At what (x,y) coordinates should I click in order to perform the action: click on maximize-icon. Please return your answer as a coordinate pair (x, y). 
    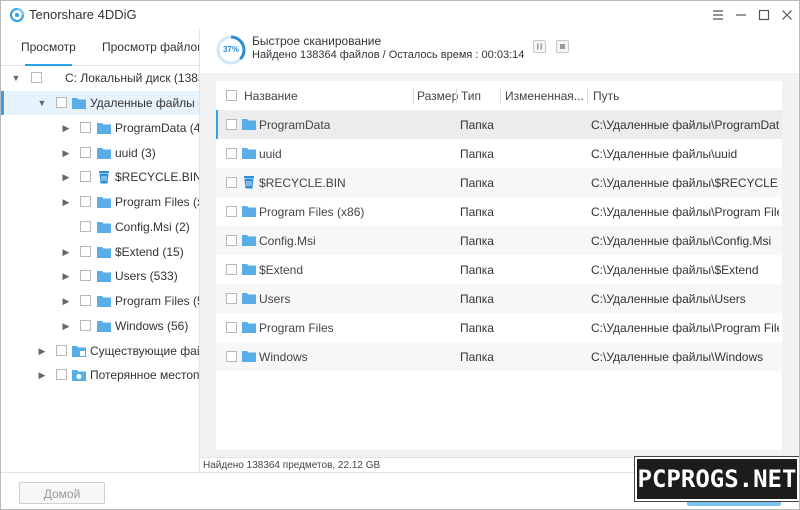
    Looking at the image, I should click on (764, 15).